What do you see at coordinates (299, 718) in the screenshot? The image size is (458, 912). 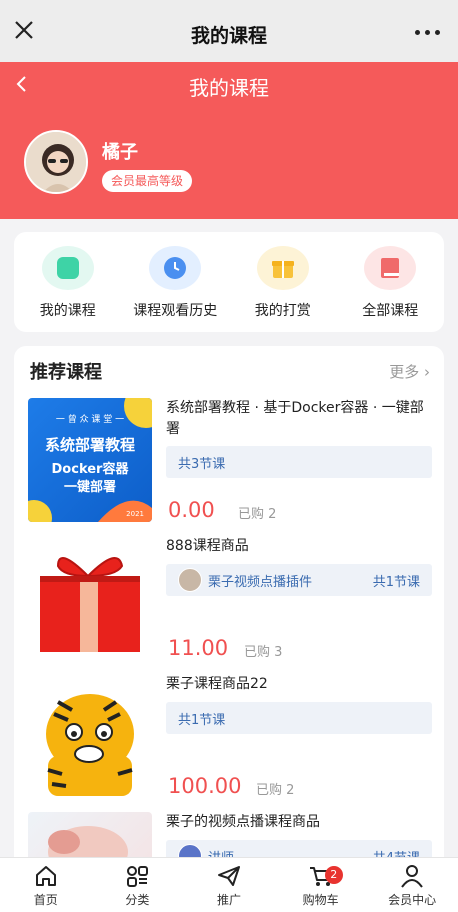 I see `course-meta: 共1节课` at bounding box center [299, 718].